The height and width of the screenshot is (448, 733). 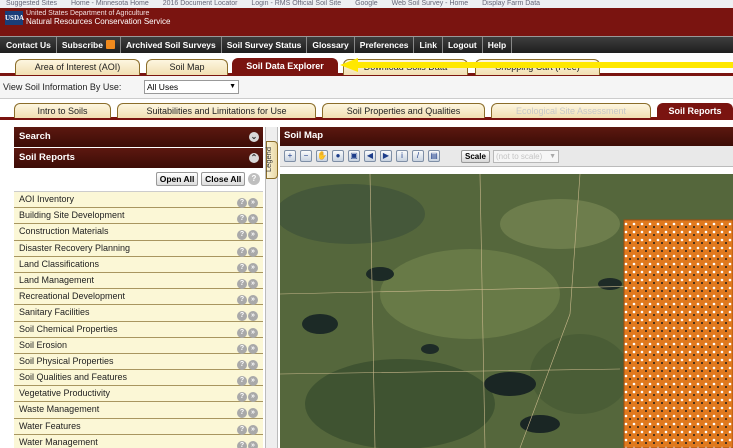 I want to click on list-item: Soil Physical Properties?», so click(x=138, y=362).